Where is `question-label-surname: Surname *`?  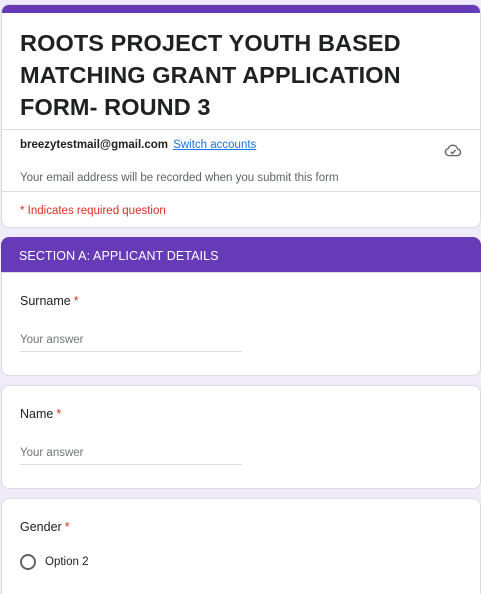
question-label-surname: Surname * is located at coordinates (49, 301).